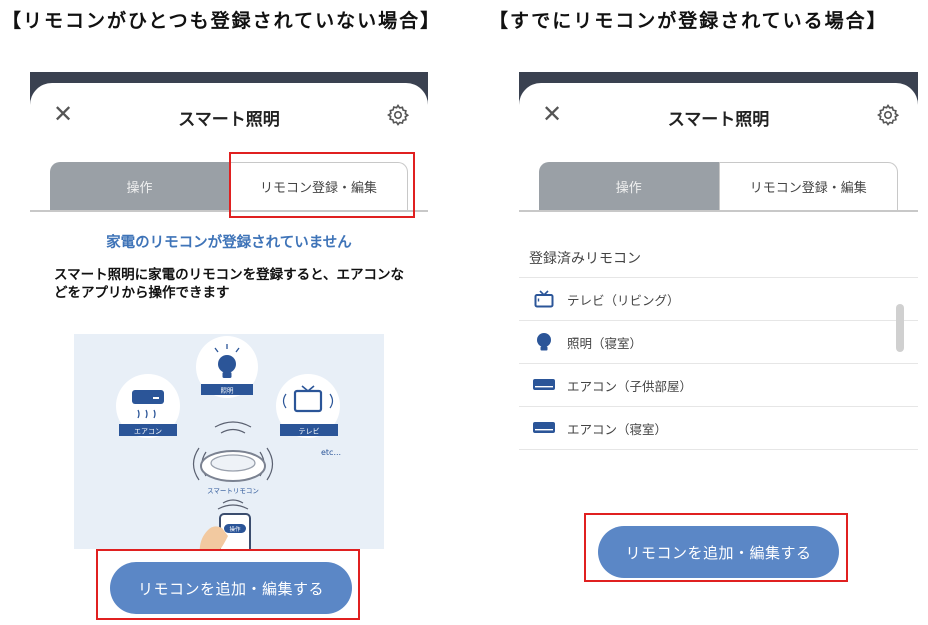 This screenshot has width=928, height=625. What do you see at coordinates (688, 21) in the screenshot?
I see `right-caption: 【すでにリモコンが登録されている場合】` at bounding box center [688, 21].